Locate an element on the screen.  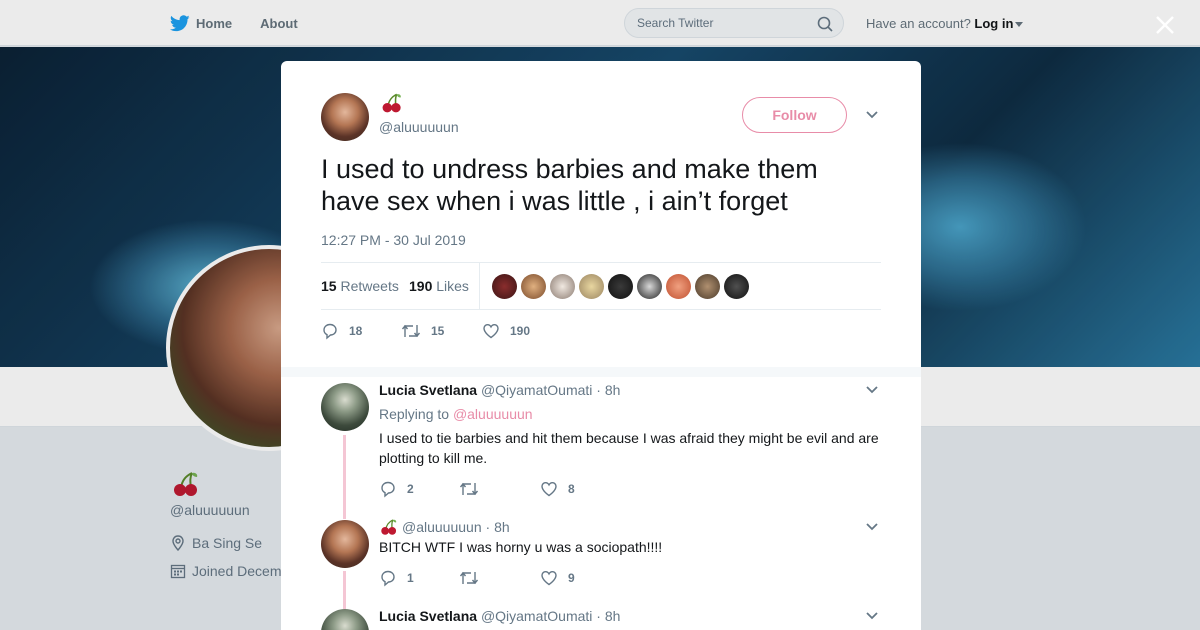
like-count: 190 is located at coordinates (520, 331).